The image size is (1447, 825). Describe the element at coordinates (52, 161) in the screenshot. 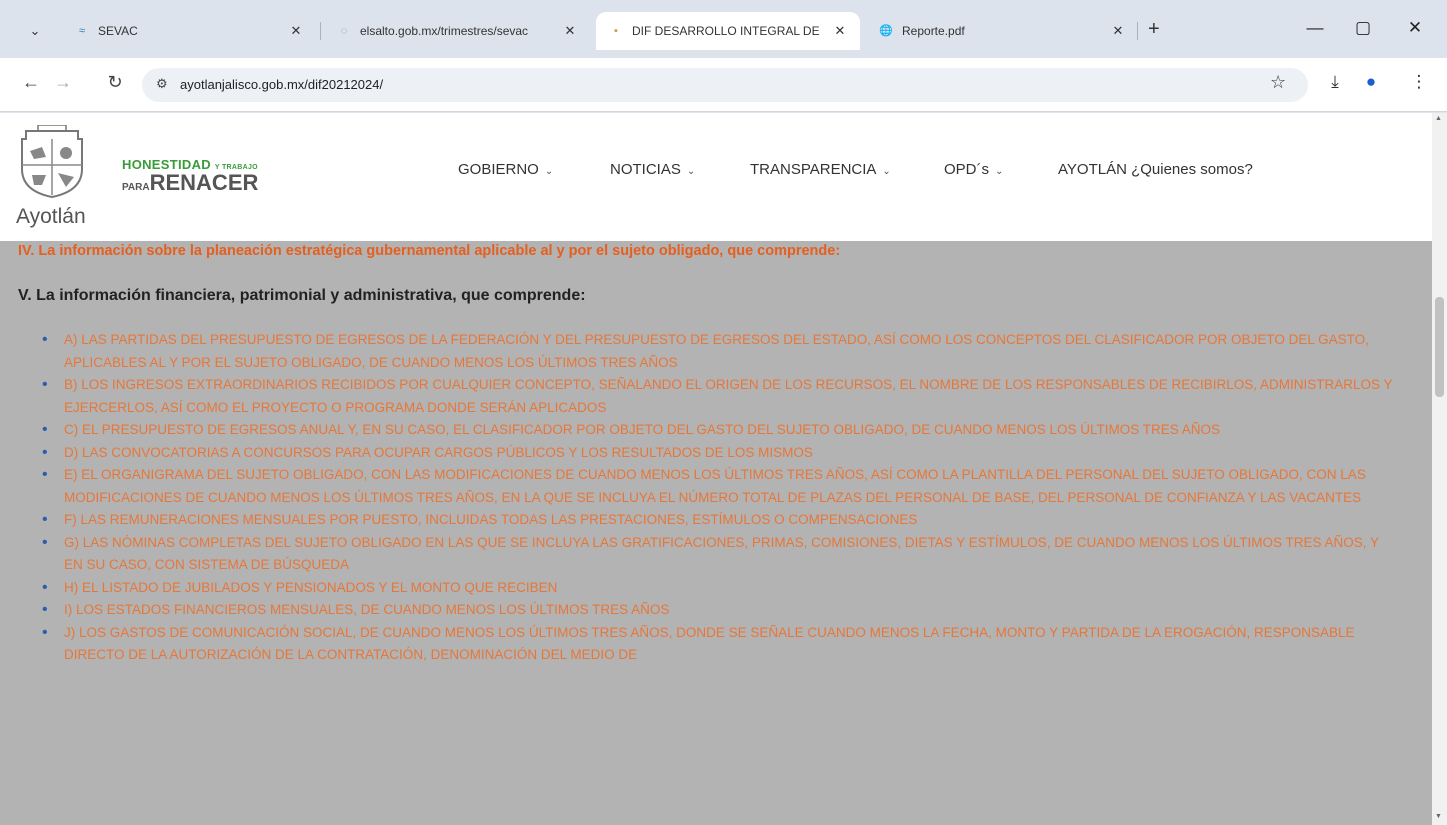

I see `coat-of-arms-icon` at that location.